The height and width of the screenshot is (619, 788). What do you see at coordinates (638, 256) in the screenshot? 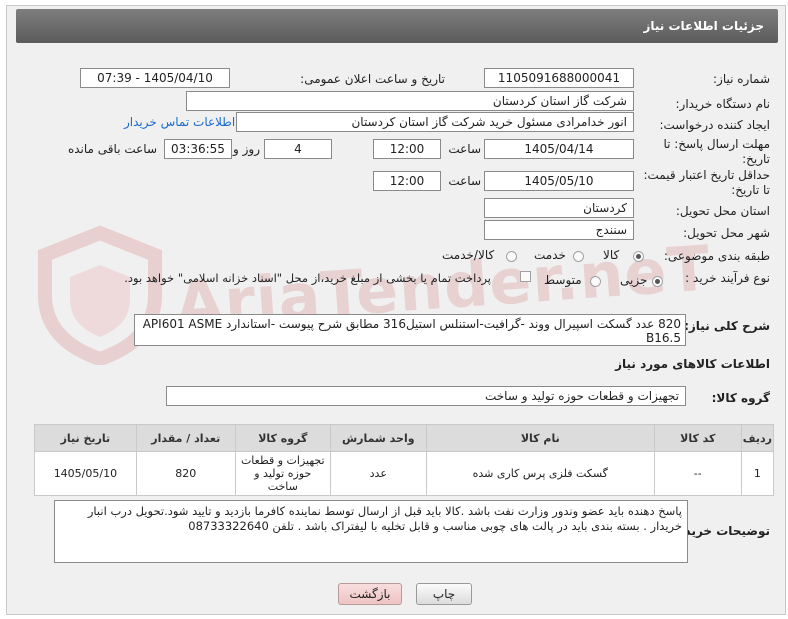
I see `category-radio-goods` at bounding box center [638, 256].